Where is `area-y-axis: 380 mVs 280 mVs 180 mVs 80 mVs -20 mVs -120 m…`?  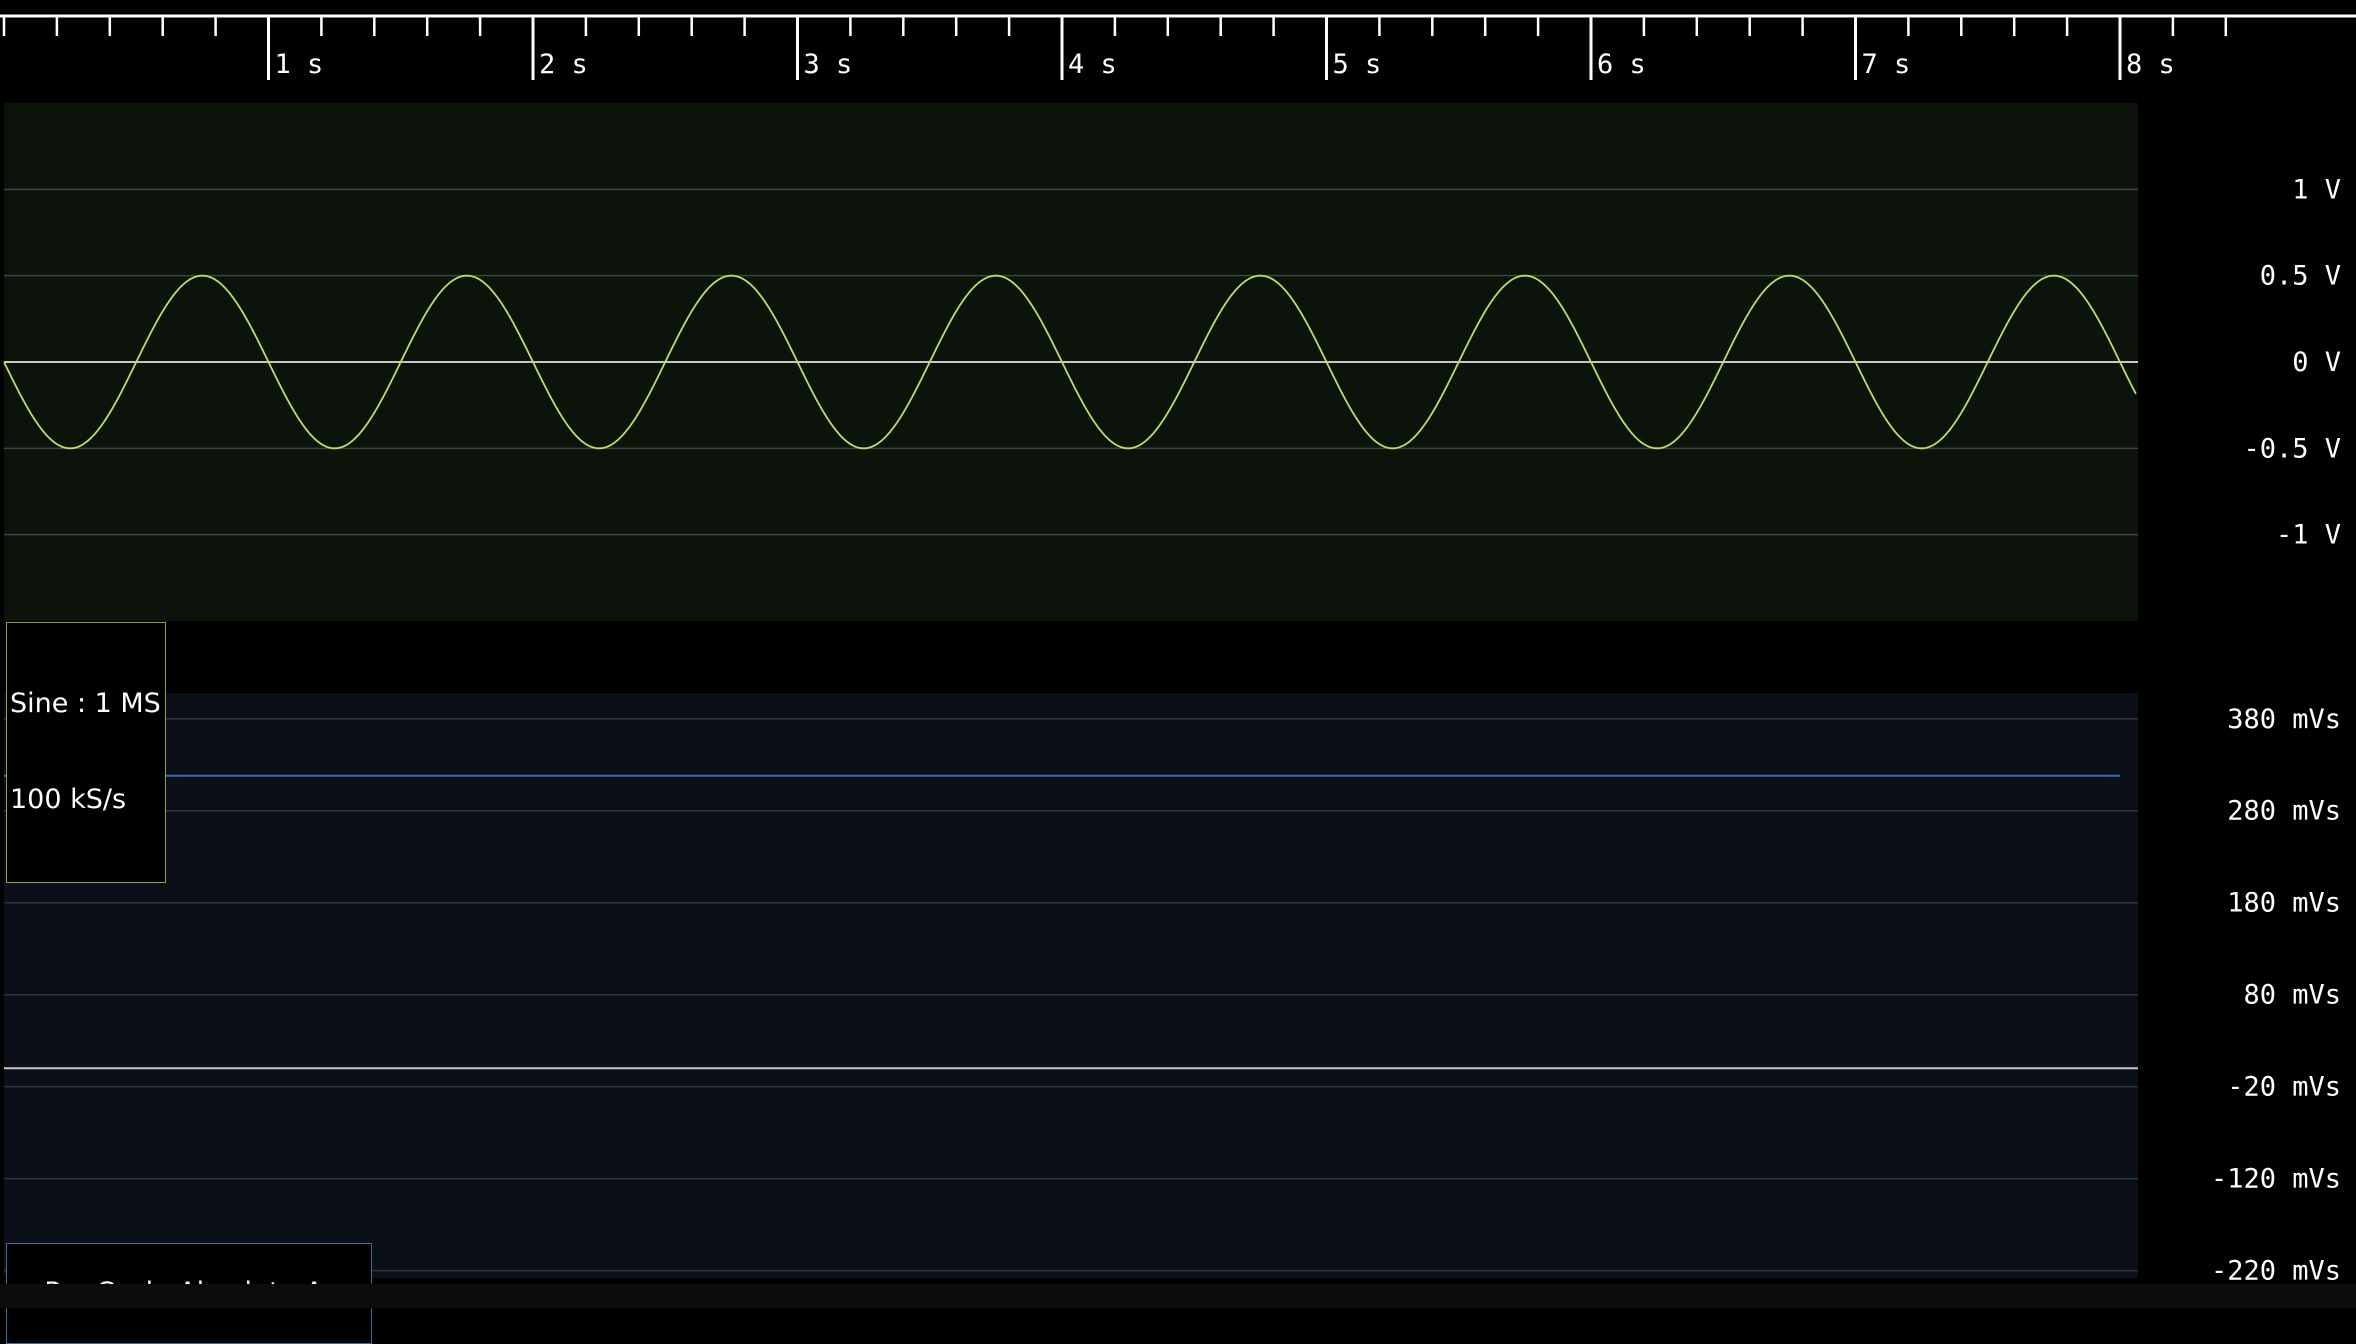
area-y-axis: 380 mVs 280 mVs 180 mVs 80 mVs -20 mVs -120 m… is located at coordinates (2276, 995).